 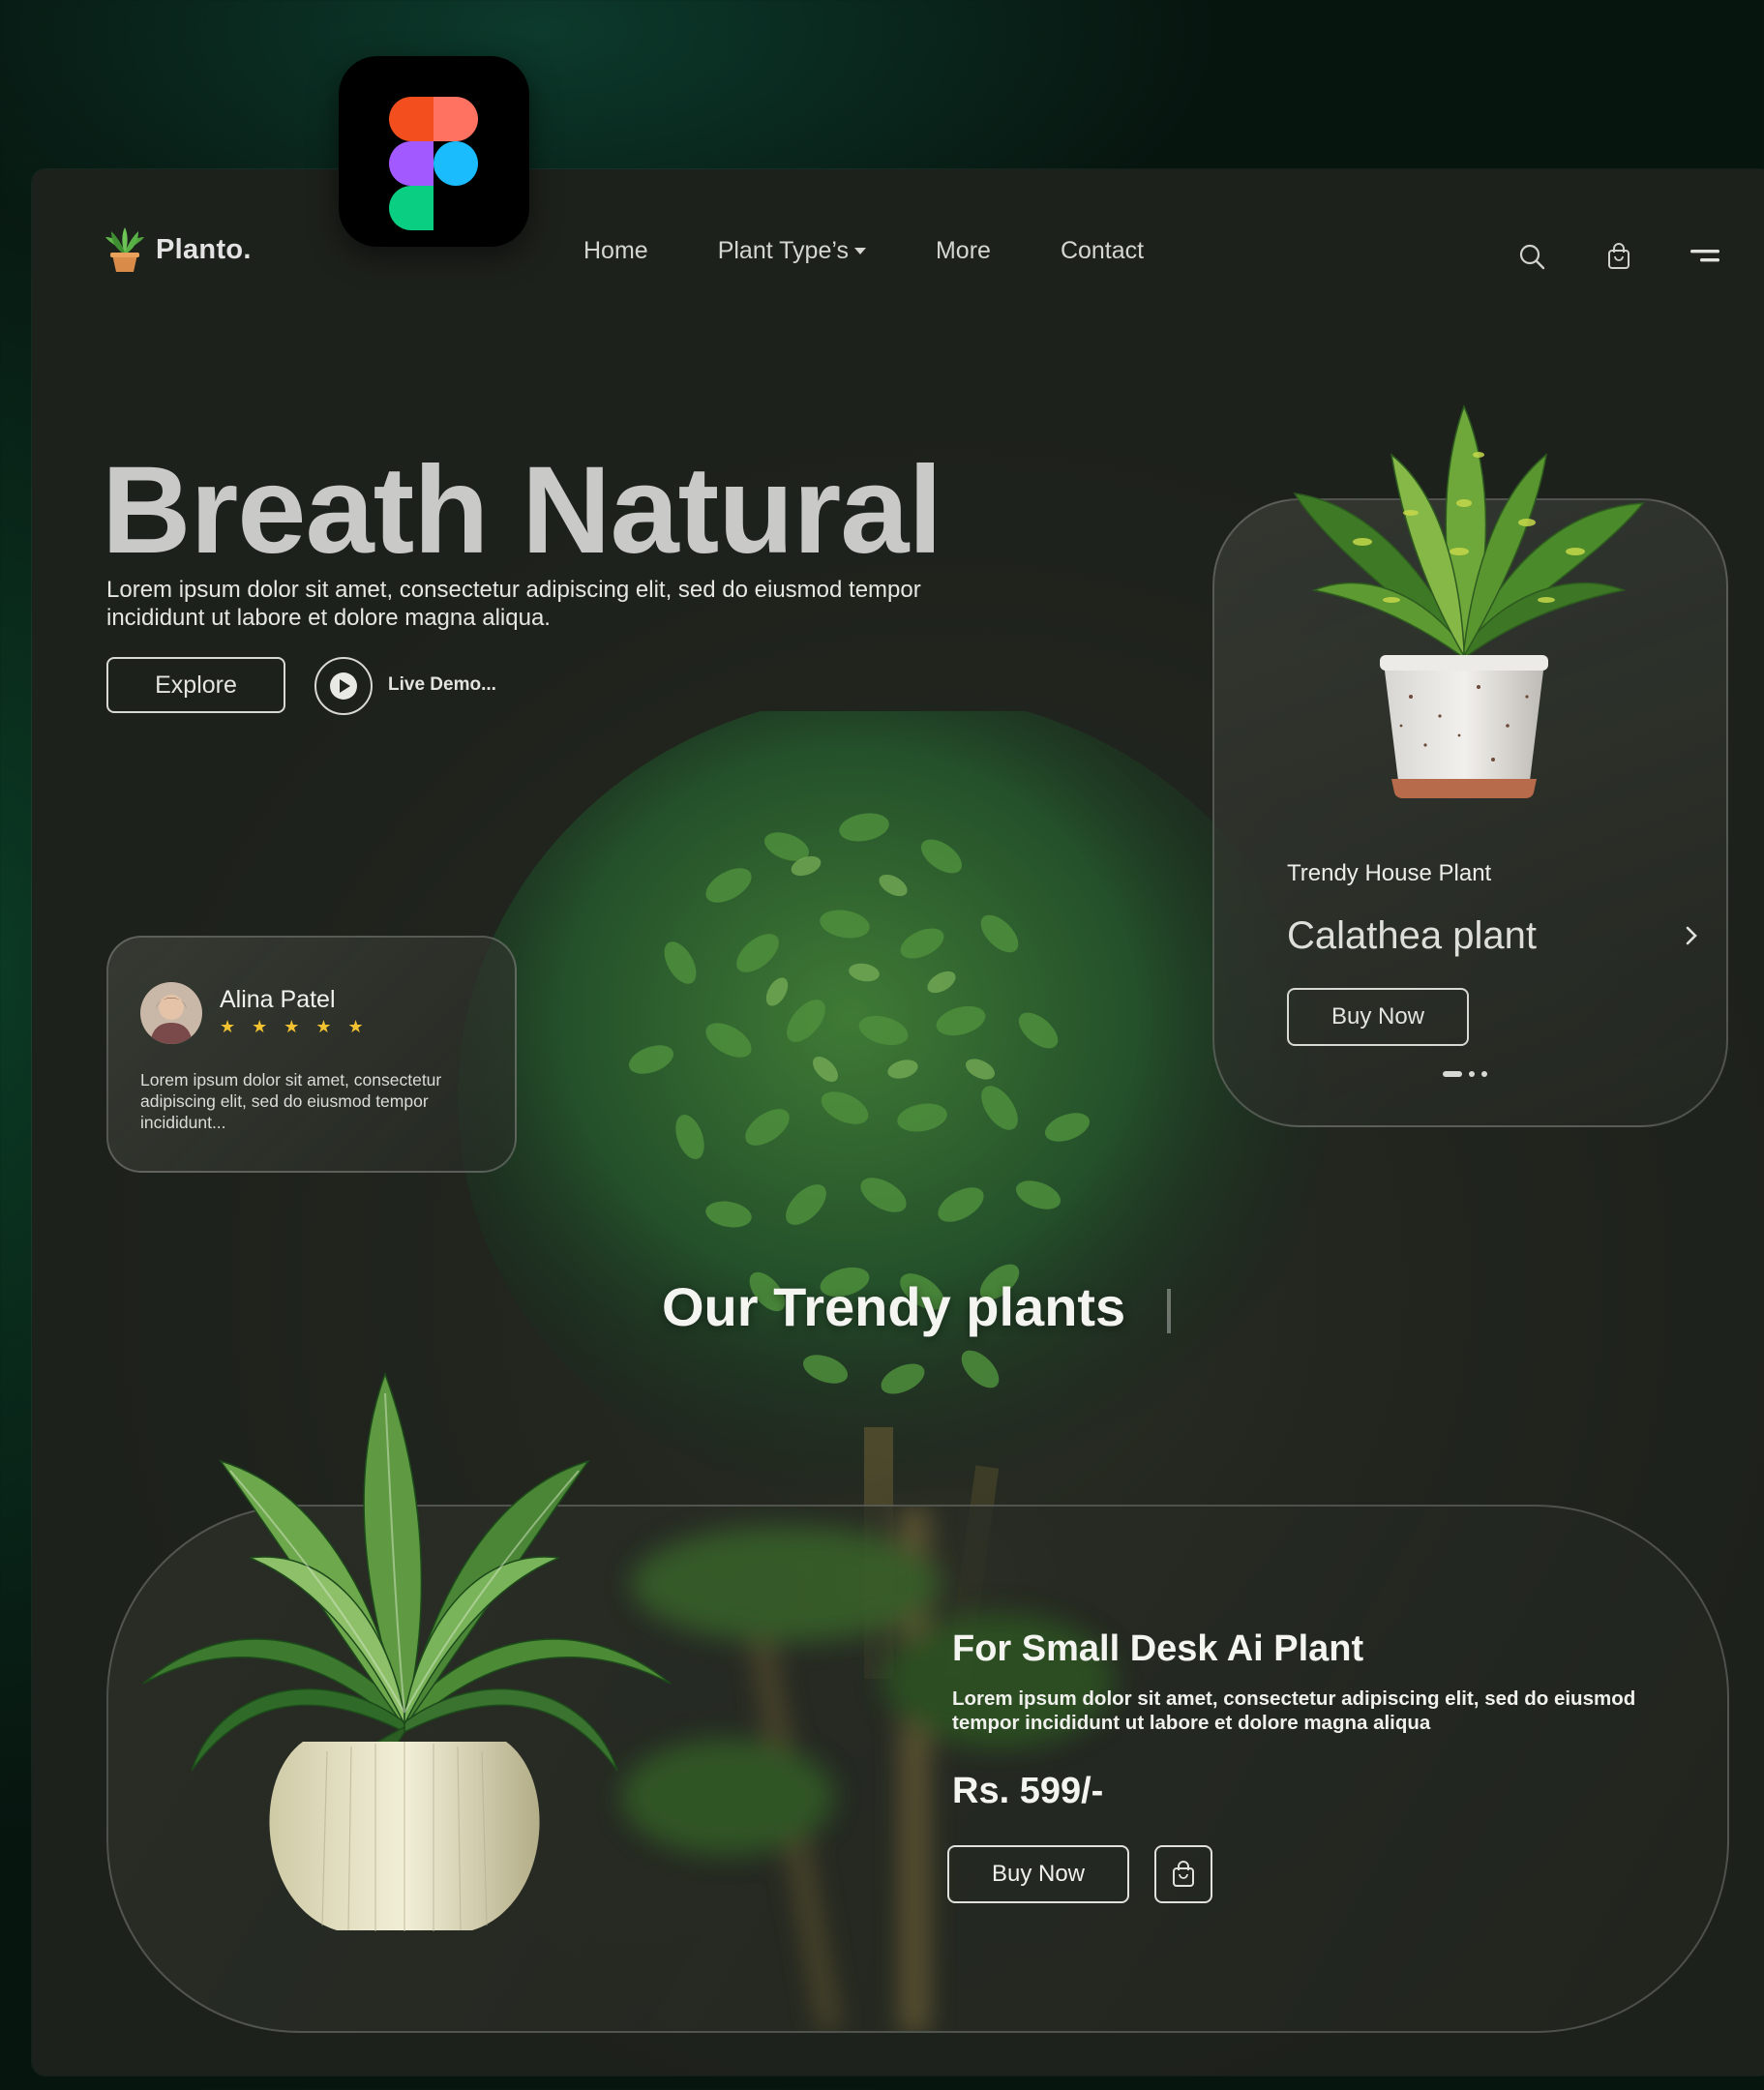 I want to click on product-tag: Trendy House Plant, so click(x=1389, y=873).